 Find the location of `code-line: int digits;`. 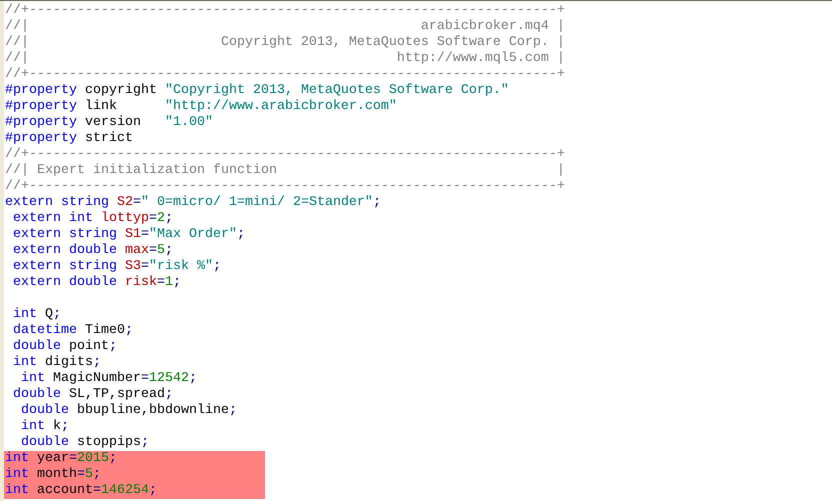

code-line: int digits; is located at coordinates (56, 363).